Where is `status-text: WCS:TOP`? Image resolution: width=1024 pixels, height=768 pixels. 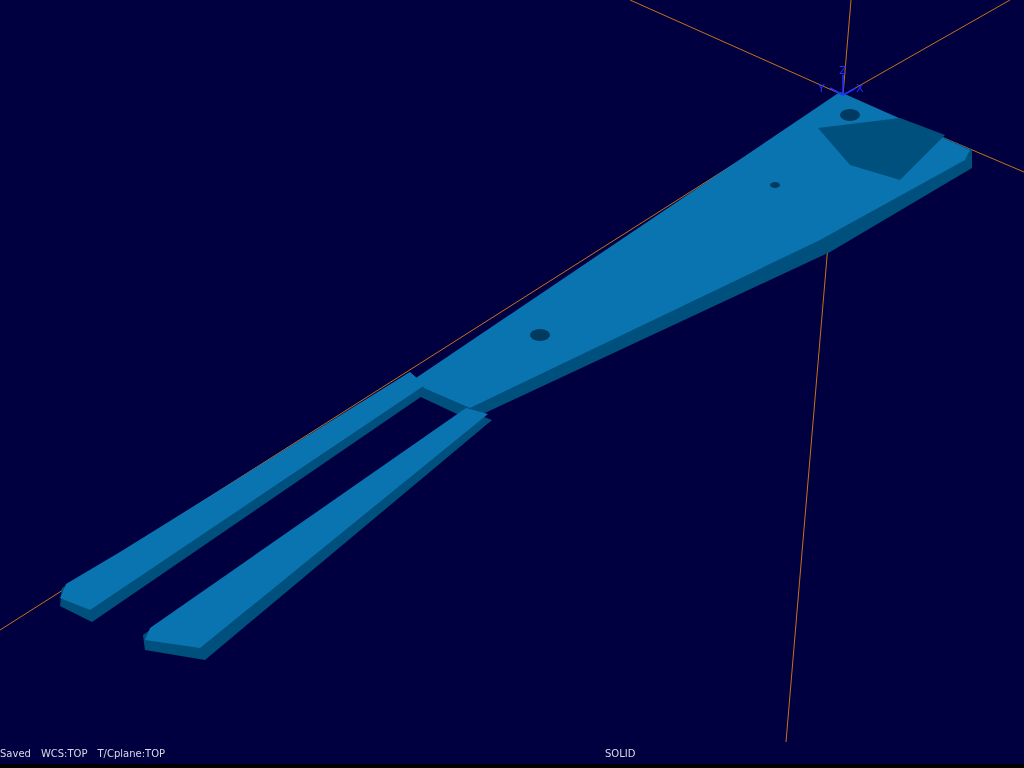
status-text: WCS:TOP is located at coordinates (64, 753).